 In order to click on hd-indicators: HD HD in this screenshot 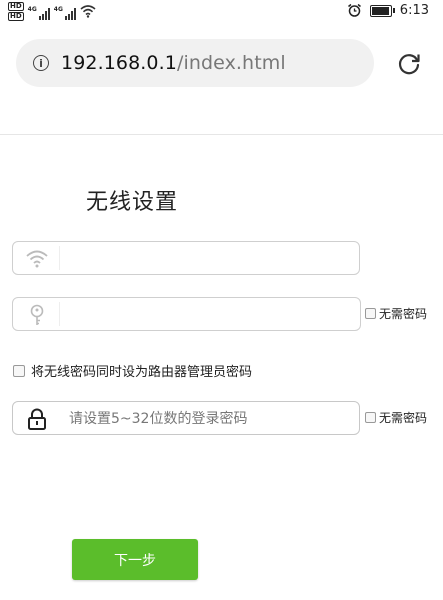, I will do `click(16, 11)`.